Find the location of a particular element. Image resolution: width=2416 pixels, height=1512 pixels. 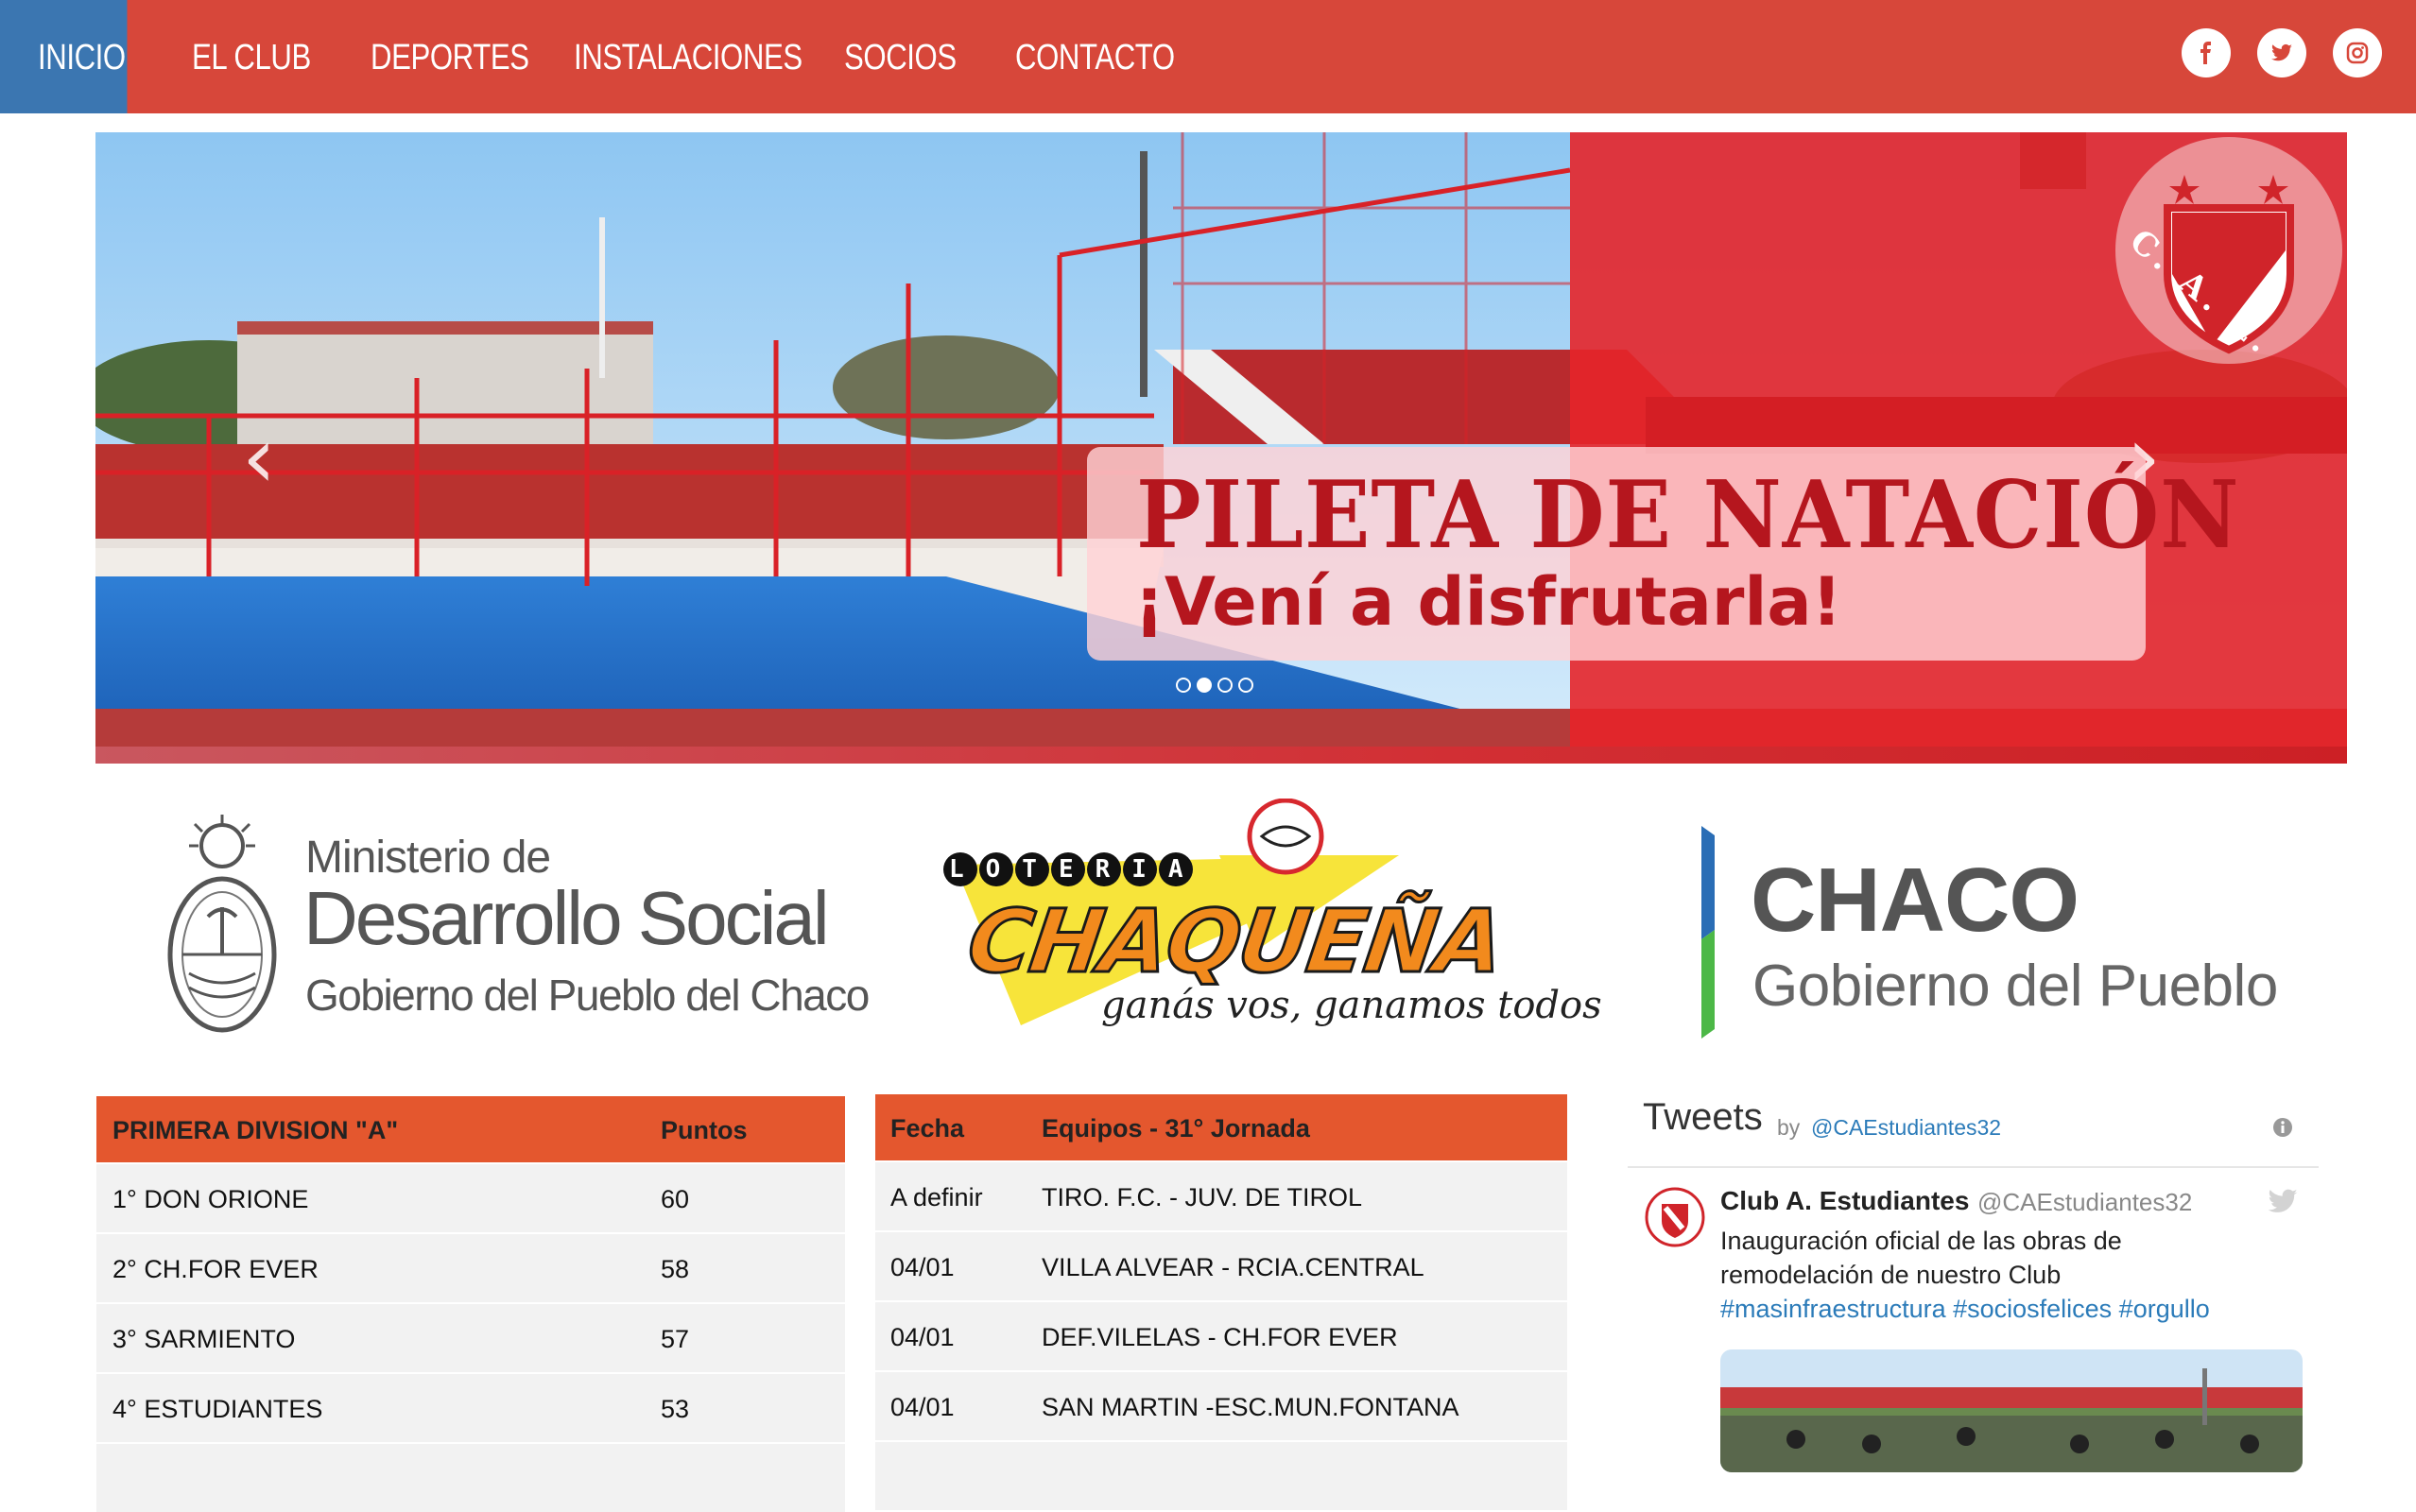

tweet-text-line2: remodelación de nuestro Club is located at coordinates (1891, 1275).